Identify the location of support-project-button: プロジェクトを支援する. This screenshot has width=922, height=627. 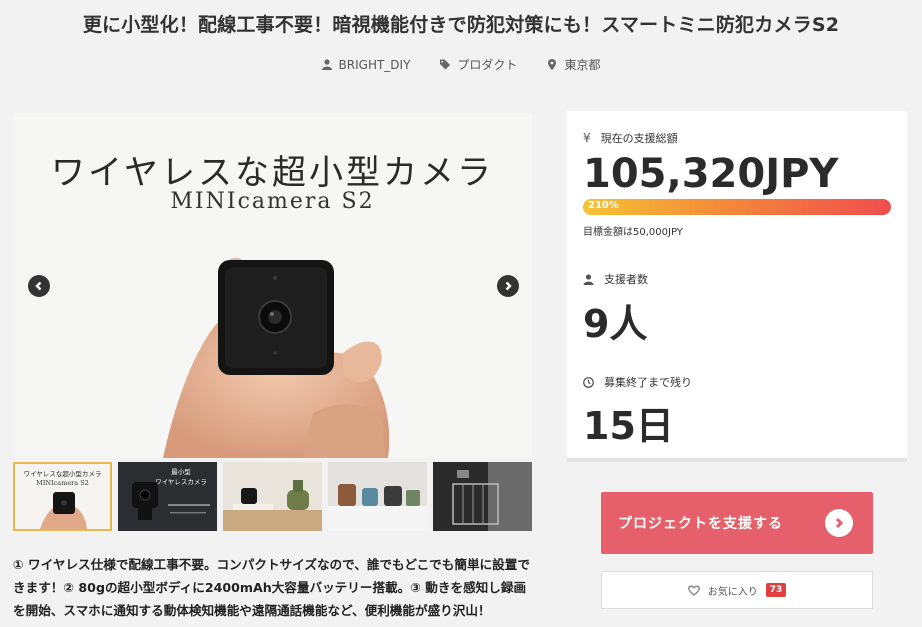
(737, 523).